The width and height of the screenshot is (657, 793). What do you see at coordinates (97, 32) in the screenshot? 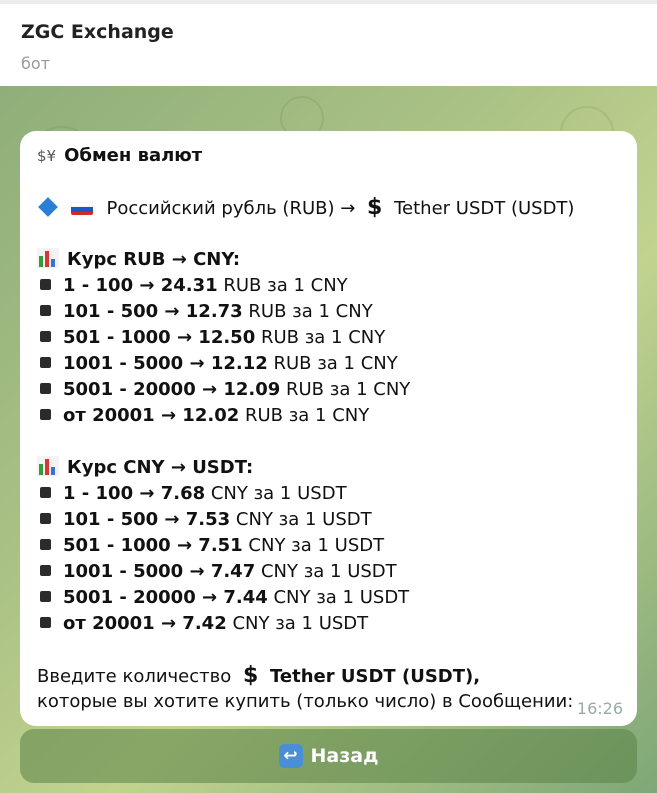
I see `chat-title: ZGC Exchange` at bounding box center [97, 32].